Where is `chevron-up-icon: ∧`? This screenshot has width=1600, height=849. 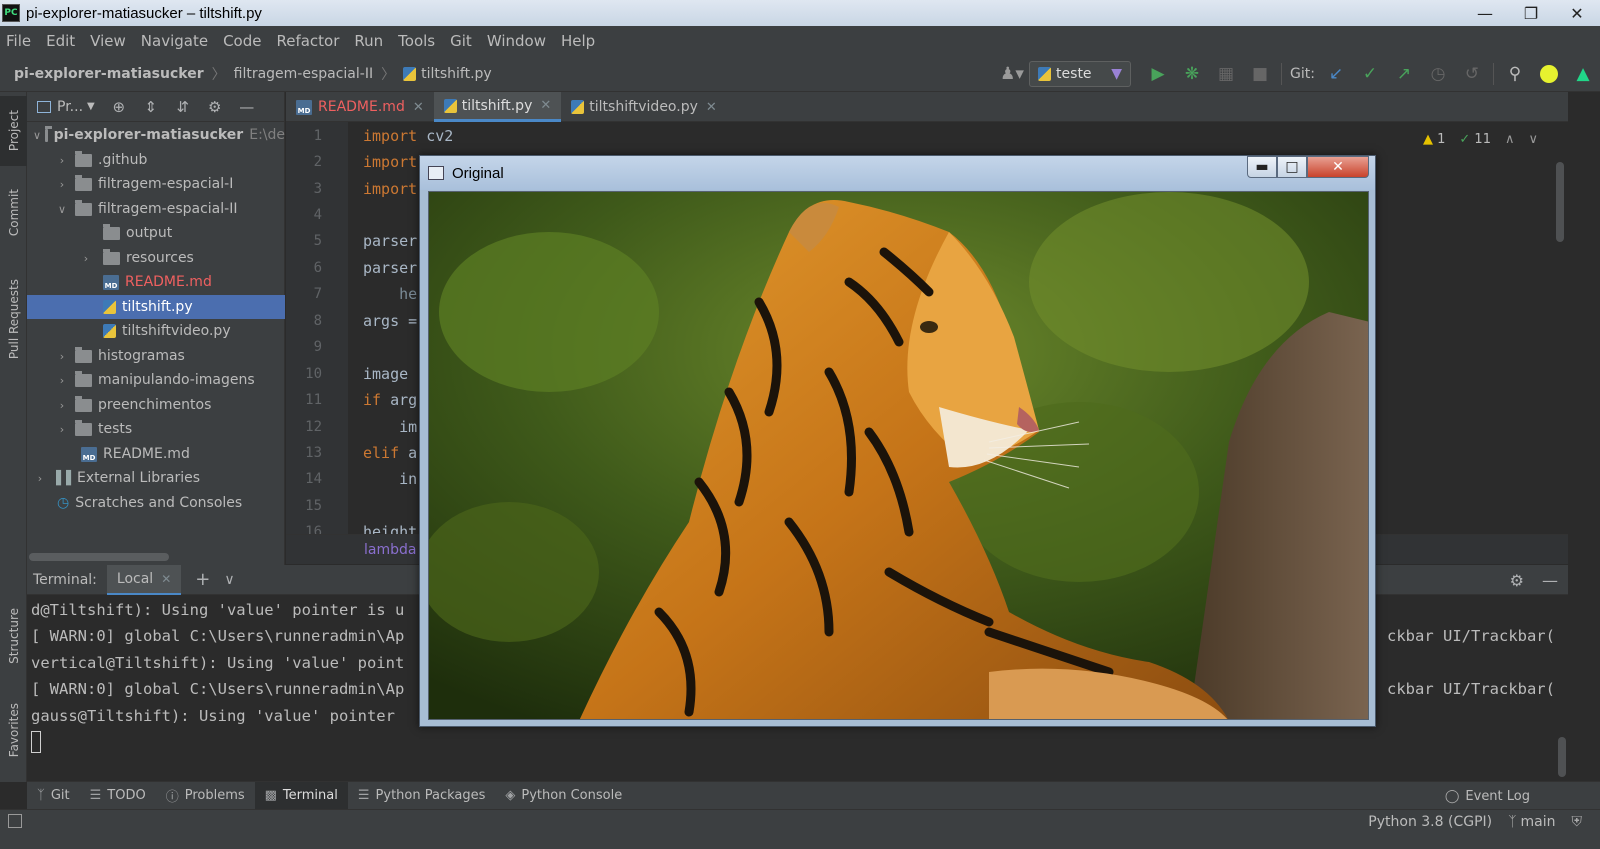
chevron-up-icon: ∧ is located at coordinates (1510, 139).